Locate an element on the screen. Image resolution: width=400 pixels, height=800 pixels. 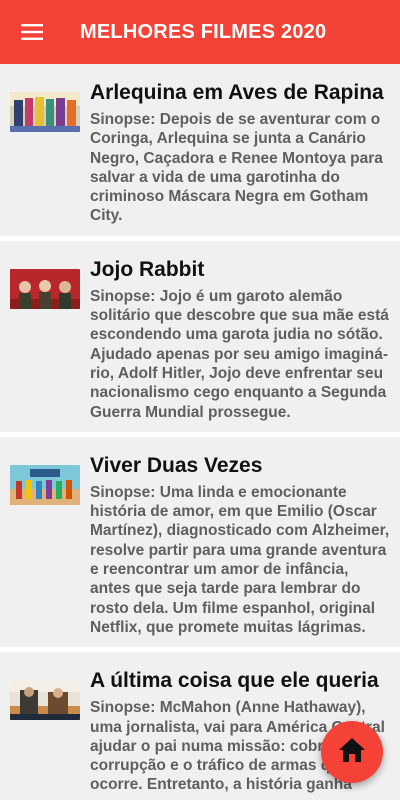
movie-title: Viver Duas Vezes is located at coordinates (176, 465).